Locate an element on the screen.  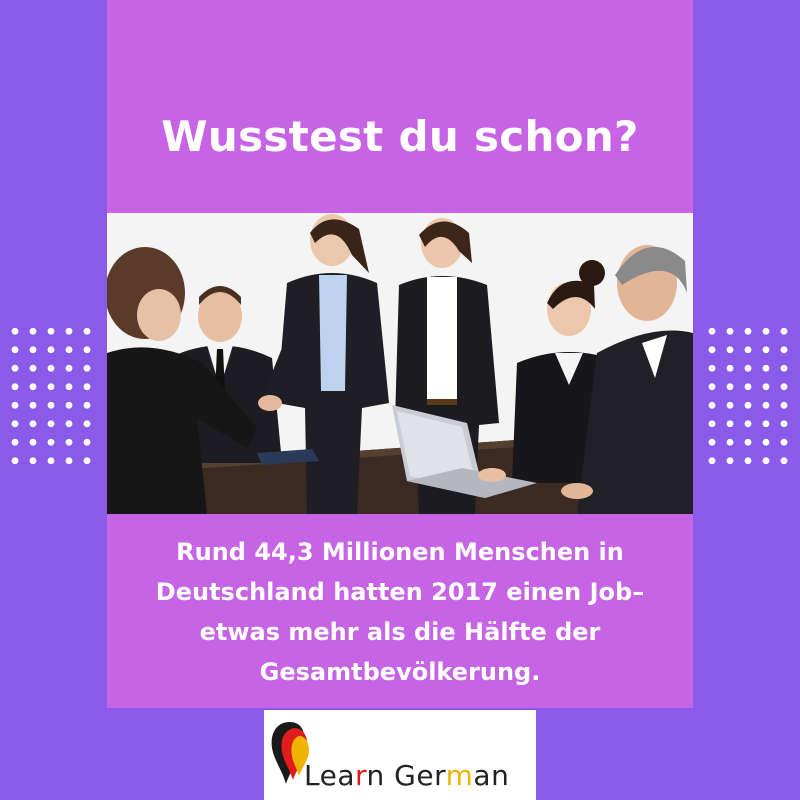
fact-line-4: Gesamtbevölkerung. is located at coordinates (400, 672).